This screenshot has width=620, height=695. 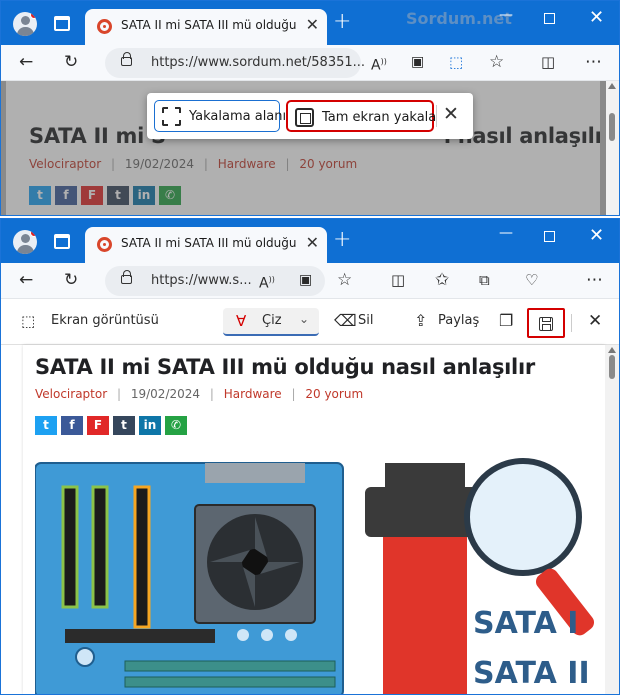 What do you see at coordinates (71, 394) in the screenshot?
I see `author-link: Velociraptor` at bounding box center [71, 394].